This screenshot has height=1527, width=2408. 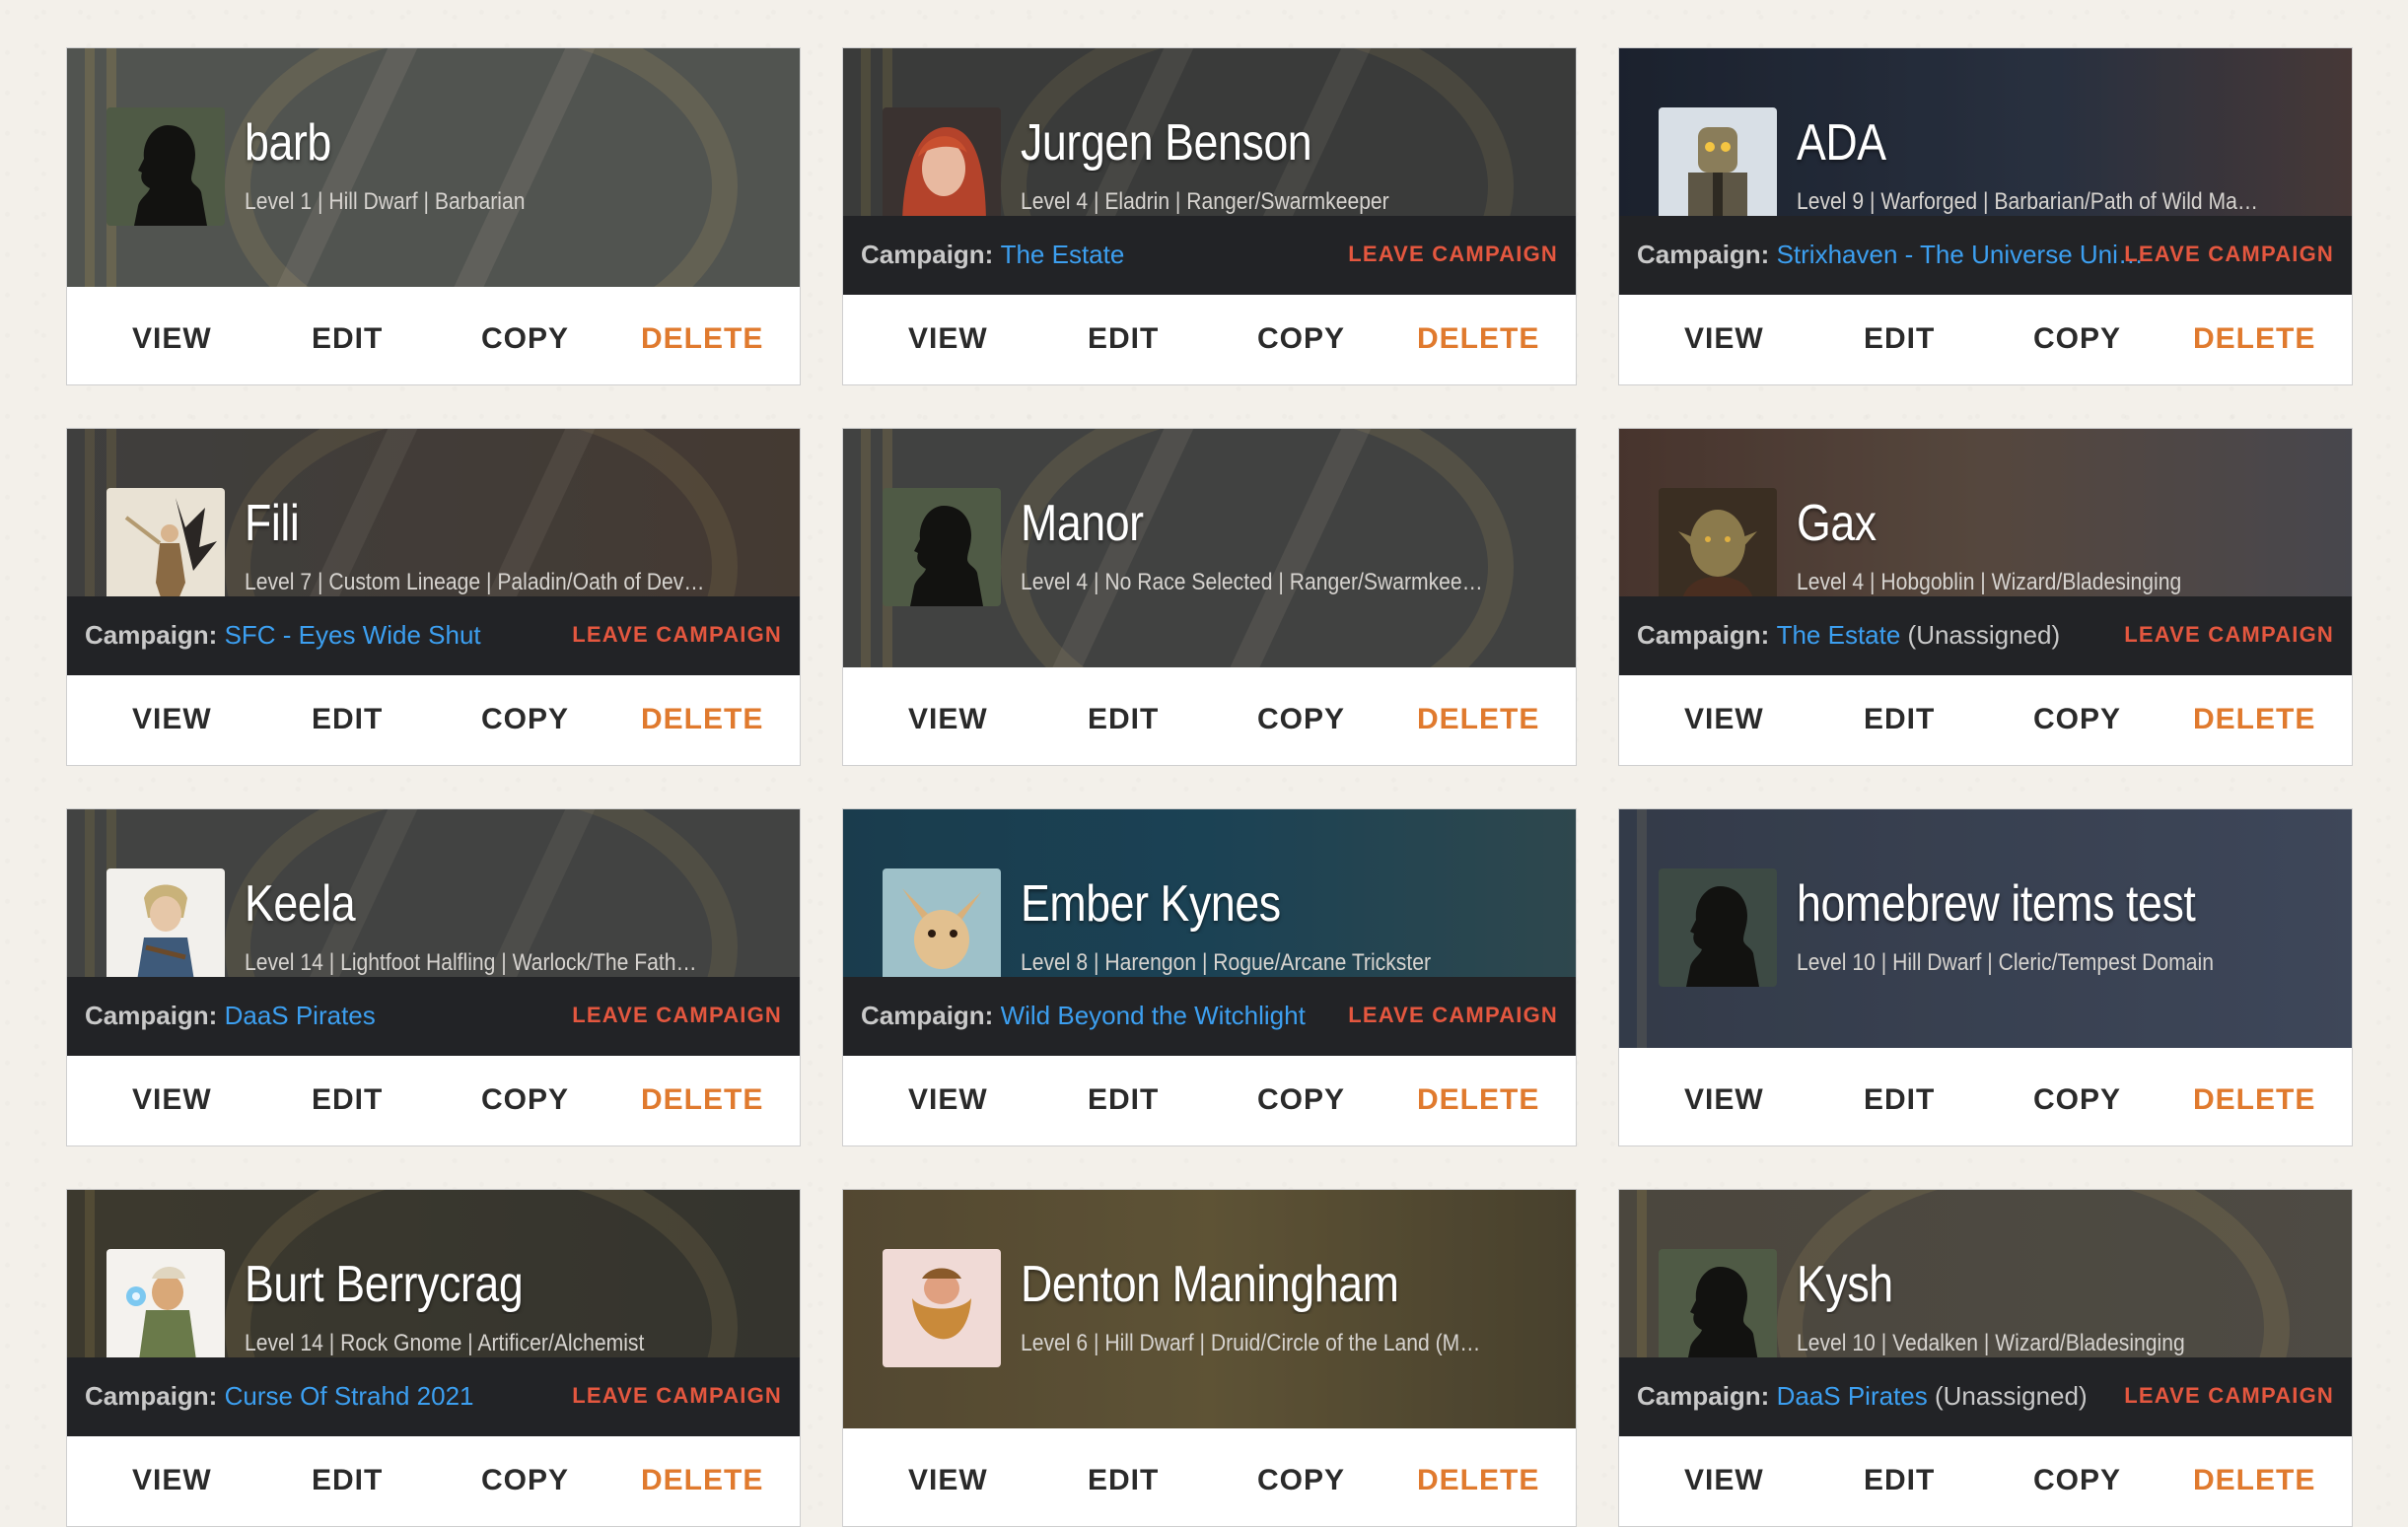 I want to click on campaign-link: SFC - Eyes Wide Shut, so click(x=353, y=635).